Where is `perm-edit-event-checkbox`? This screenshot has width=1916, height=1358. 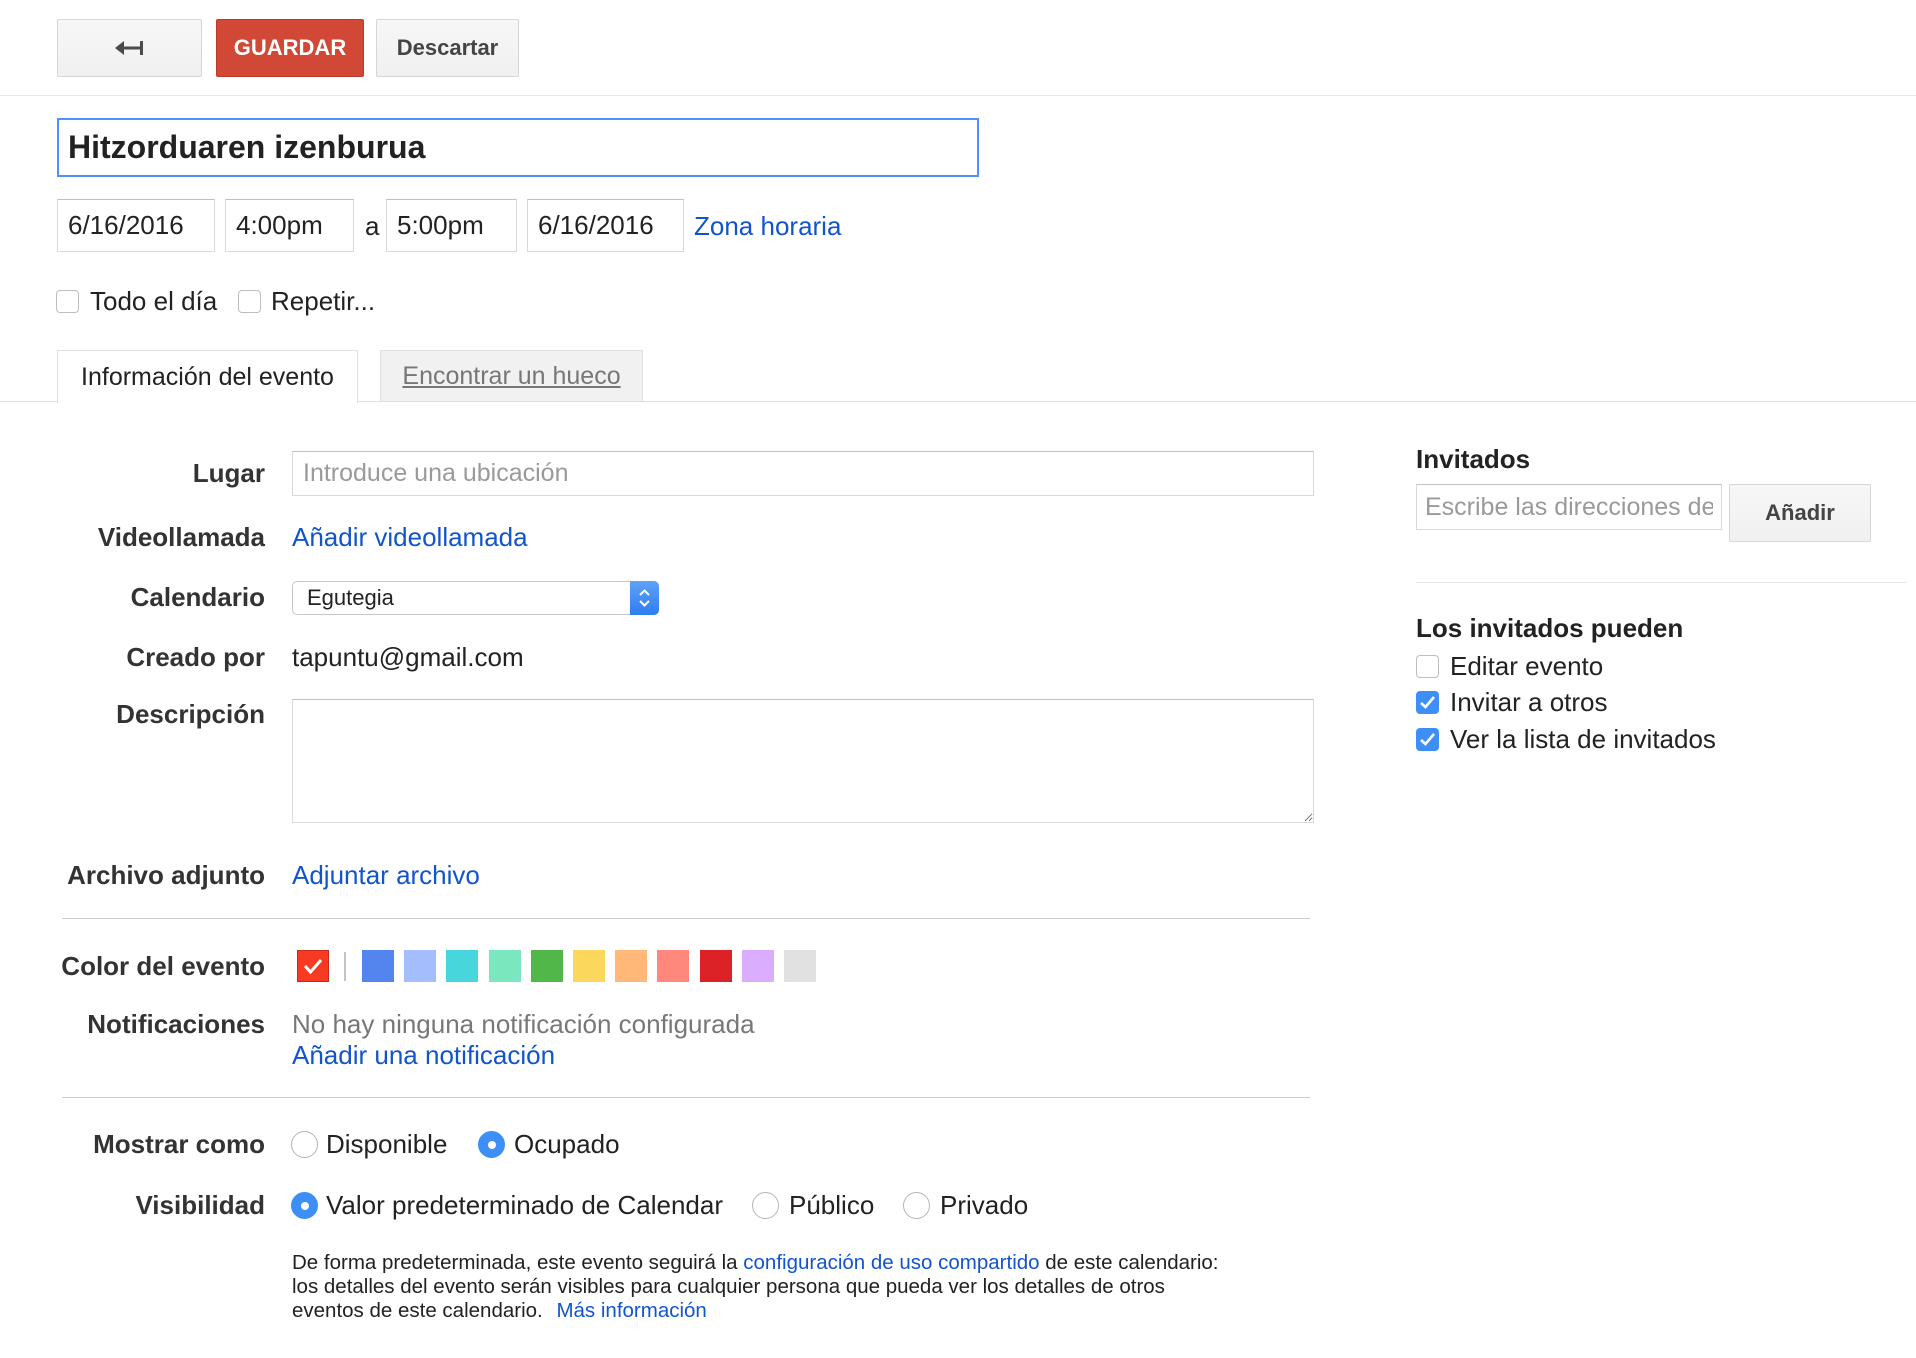 perm-edit-event-checkbox is located at coordinates (1427, 666).